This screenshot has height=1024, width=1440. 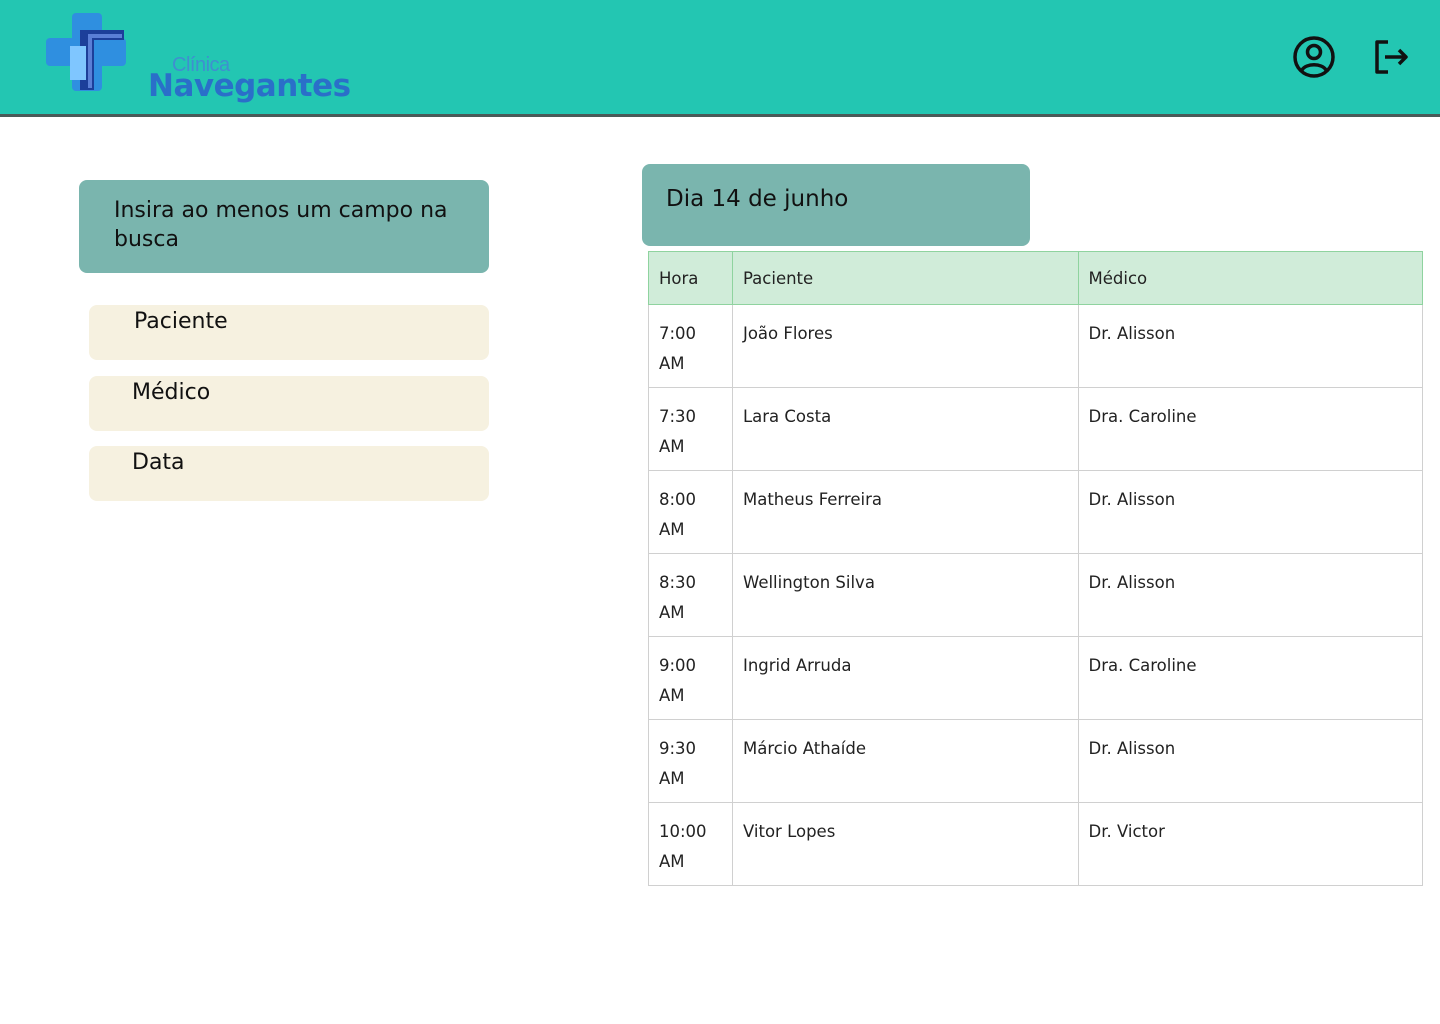 What do you see at coordinates (197, 57) in the screenshot?
I see `clinic-logo: Clínica Navegantes` at bounding box center [197, 57].